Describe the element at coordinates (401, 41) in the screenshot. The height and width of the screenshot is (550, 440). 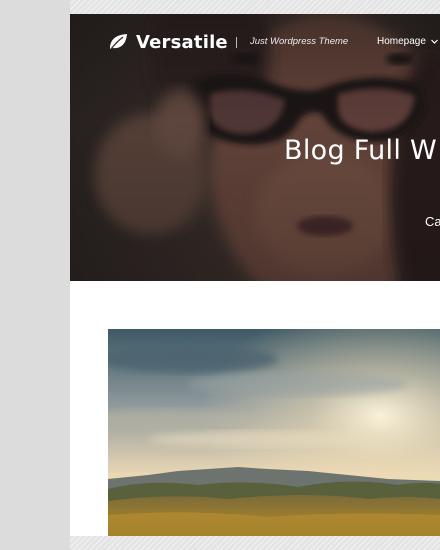
I see `nav-item-label: Homepage` at that location.